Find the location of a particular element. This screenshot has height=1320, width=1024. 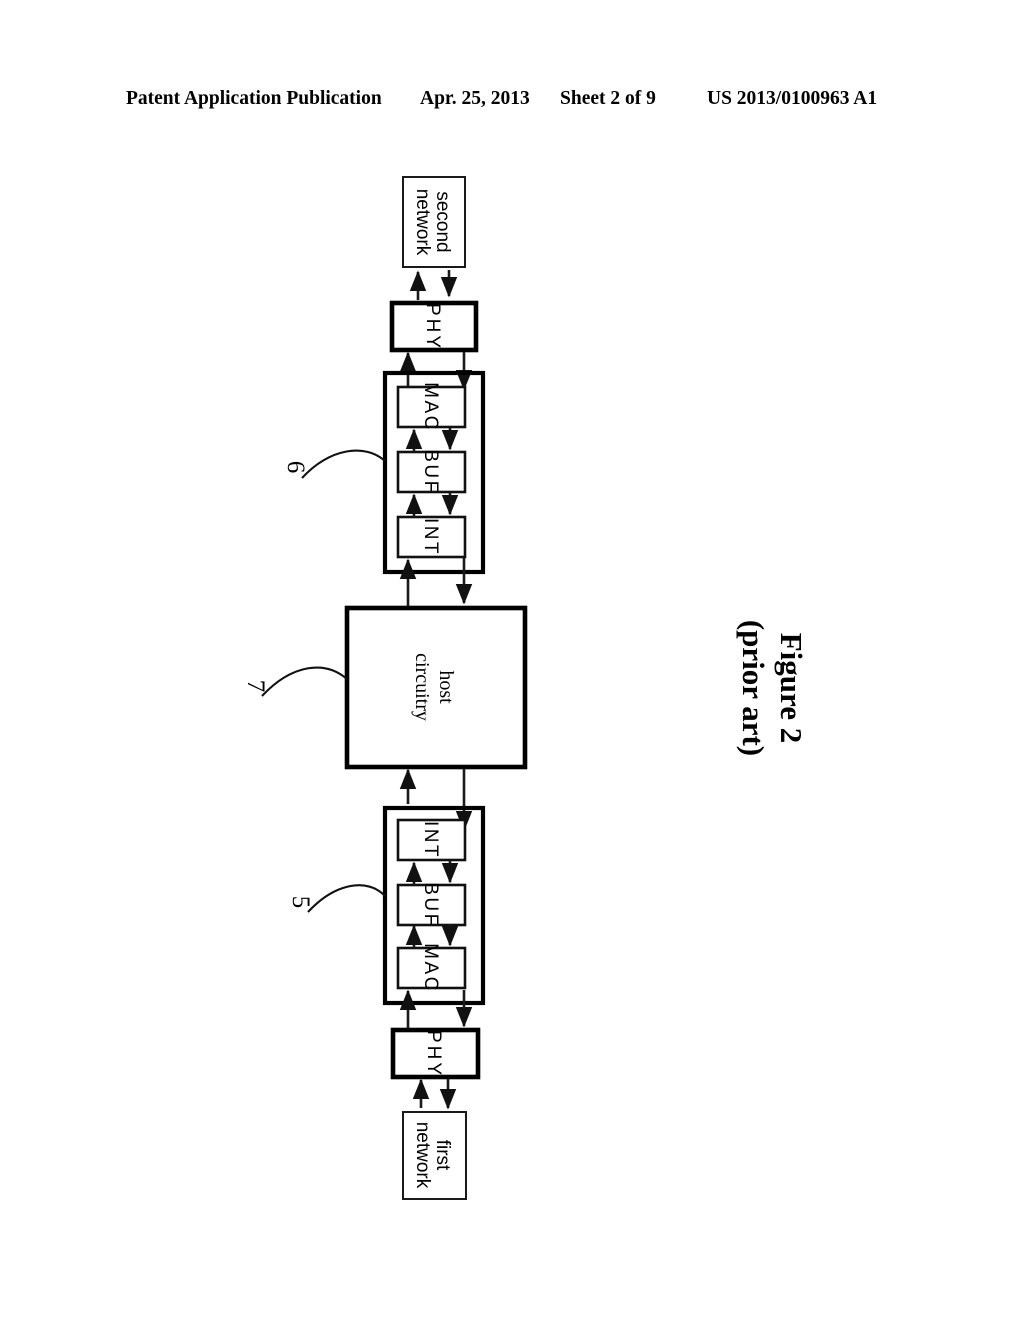

block-first-network-label-line2: network is located at coordinates (422, 1155).